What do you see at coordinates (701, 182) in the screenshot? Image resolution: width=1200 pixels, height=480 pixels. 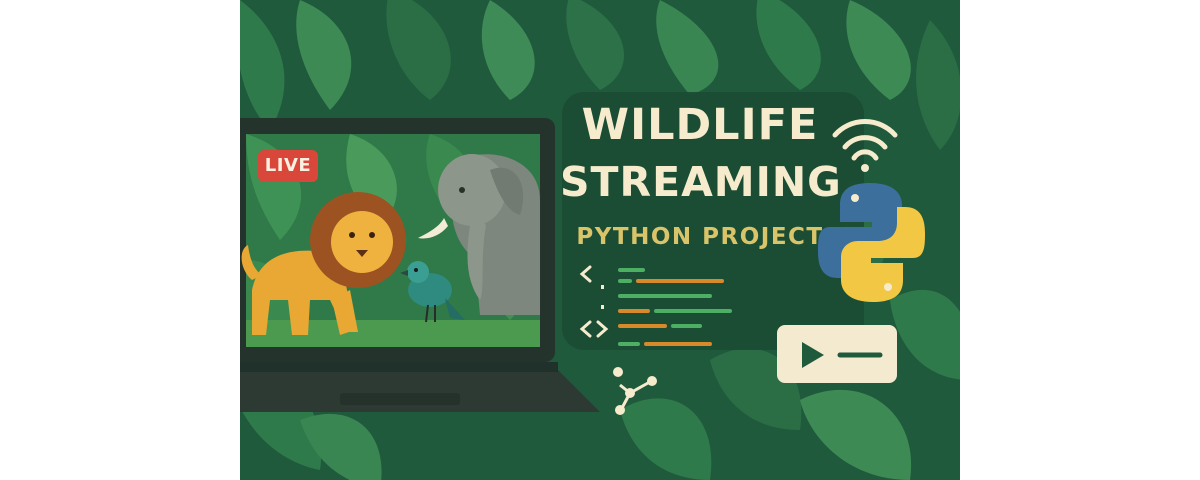 I see `title-line-streaming: STREAMING` at bounding box center [701, 182].